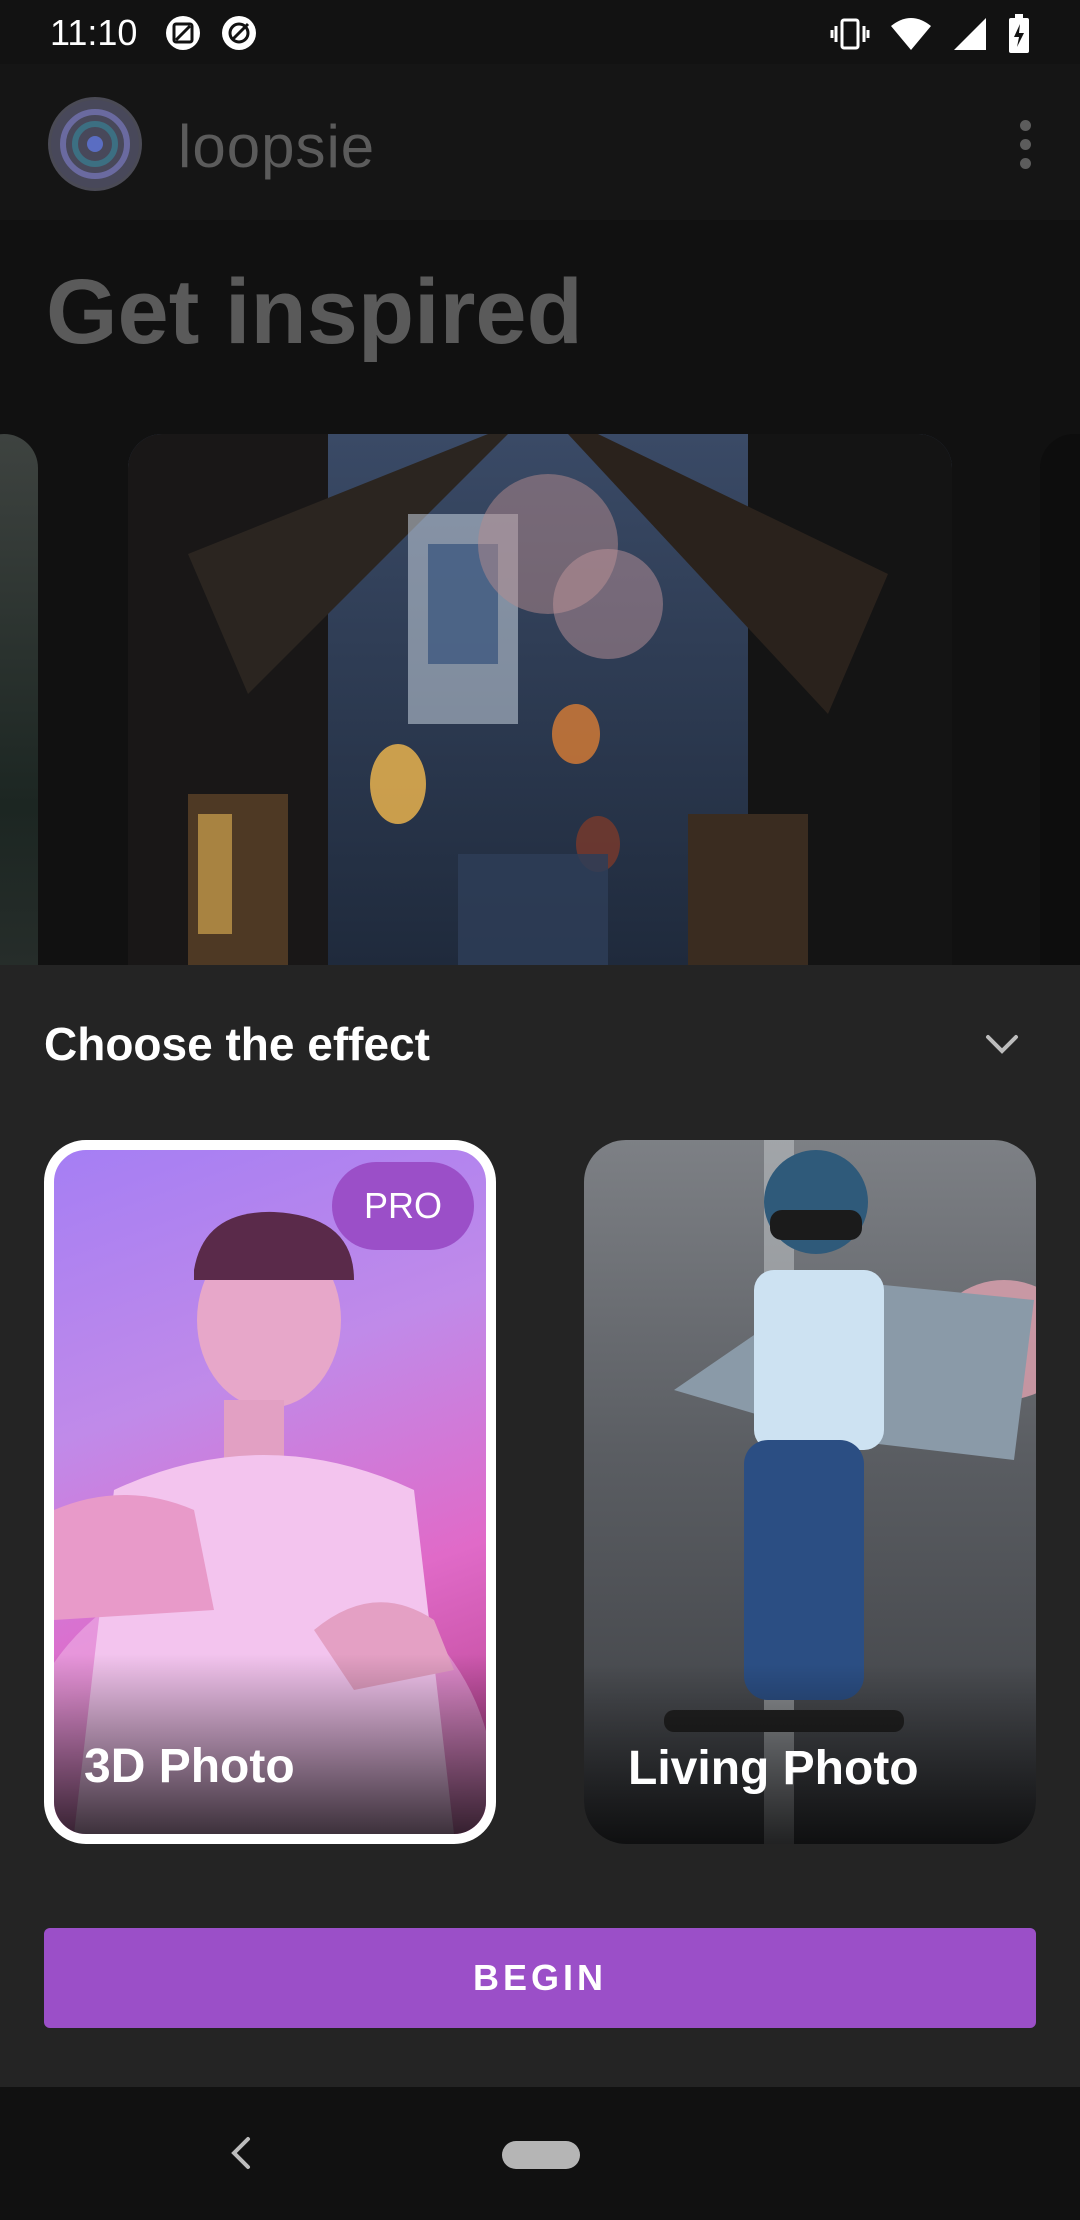 The width and height of the screenshot is (1080, 2220). What do you see at coordinates (1019, 33) in the screenshot?
I see `battery-charging-icon` at bounding box center [1019, 33].